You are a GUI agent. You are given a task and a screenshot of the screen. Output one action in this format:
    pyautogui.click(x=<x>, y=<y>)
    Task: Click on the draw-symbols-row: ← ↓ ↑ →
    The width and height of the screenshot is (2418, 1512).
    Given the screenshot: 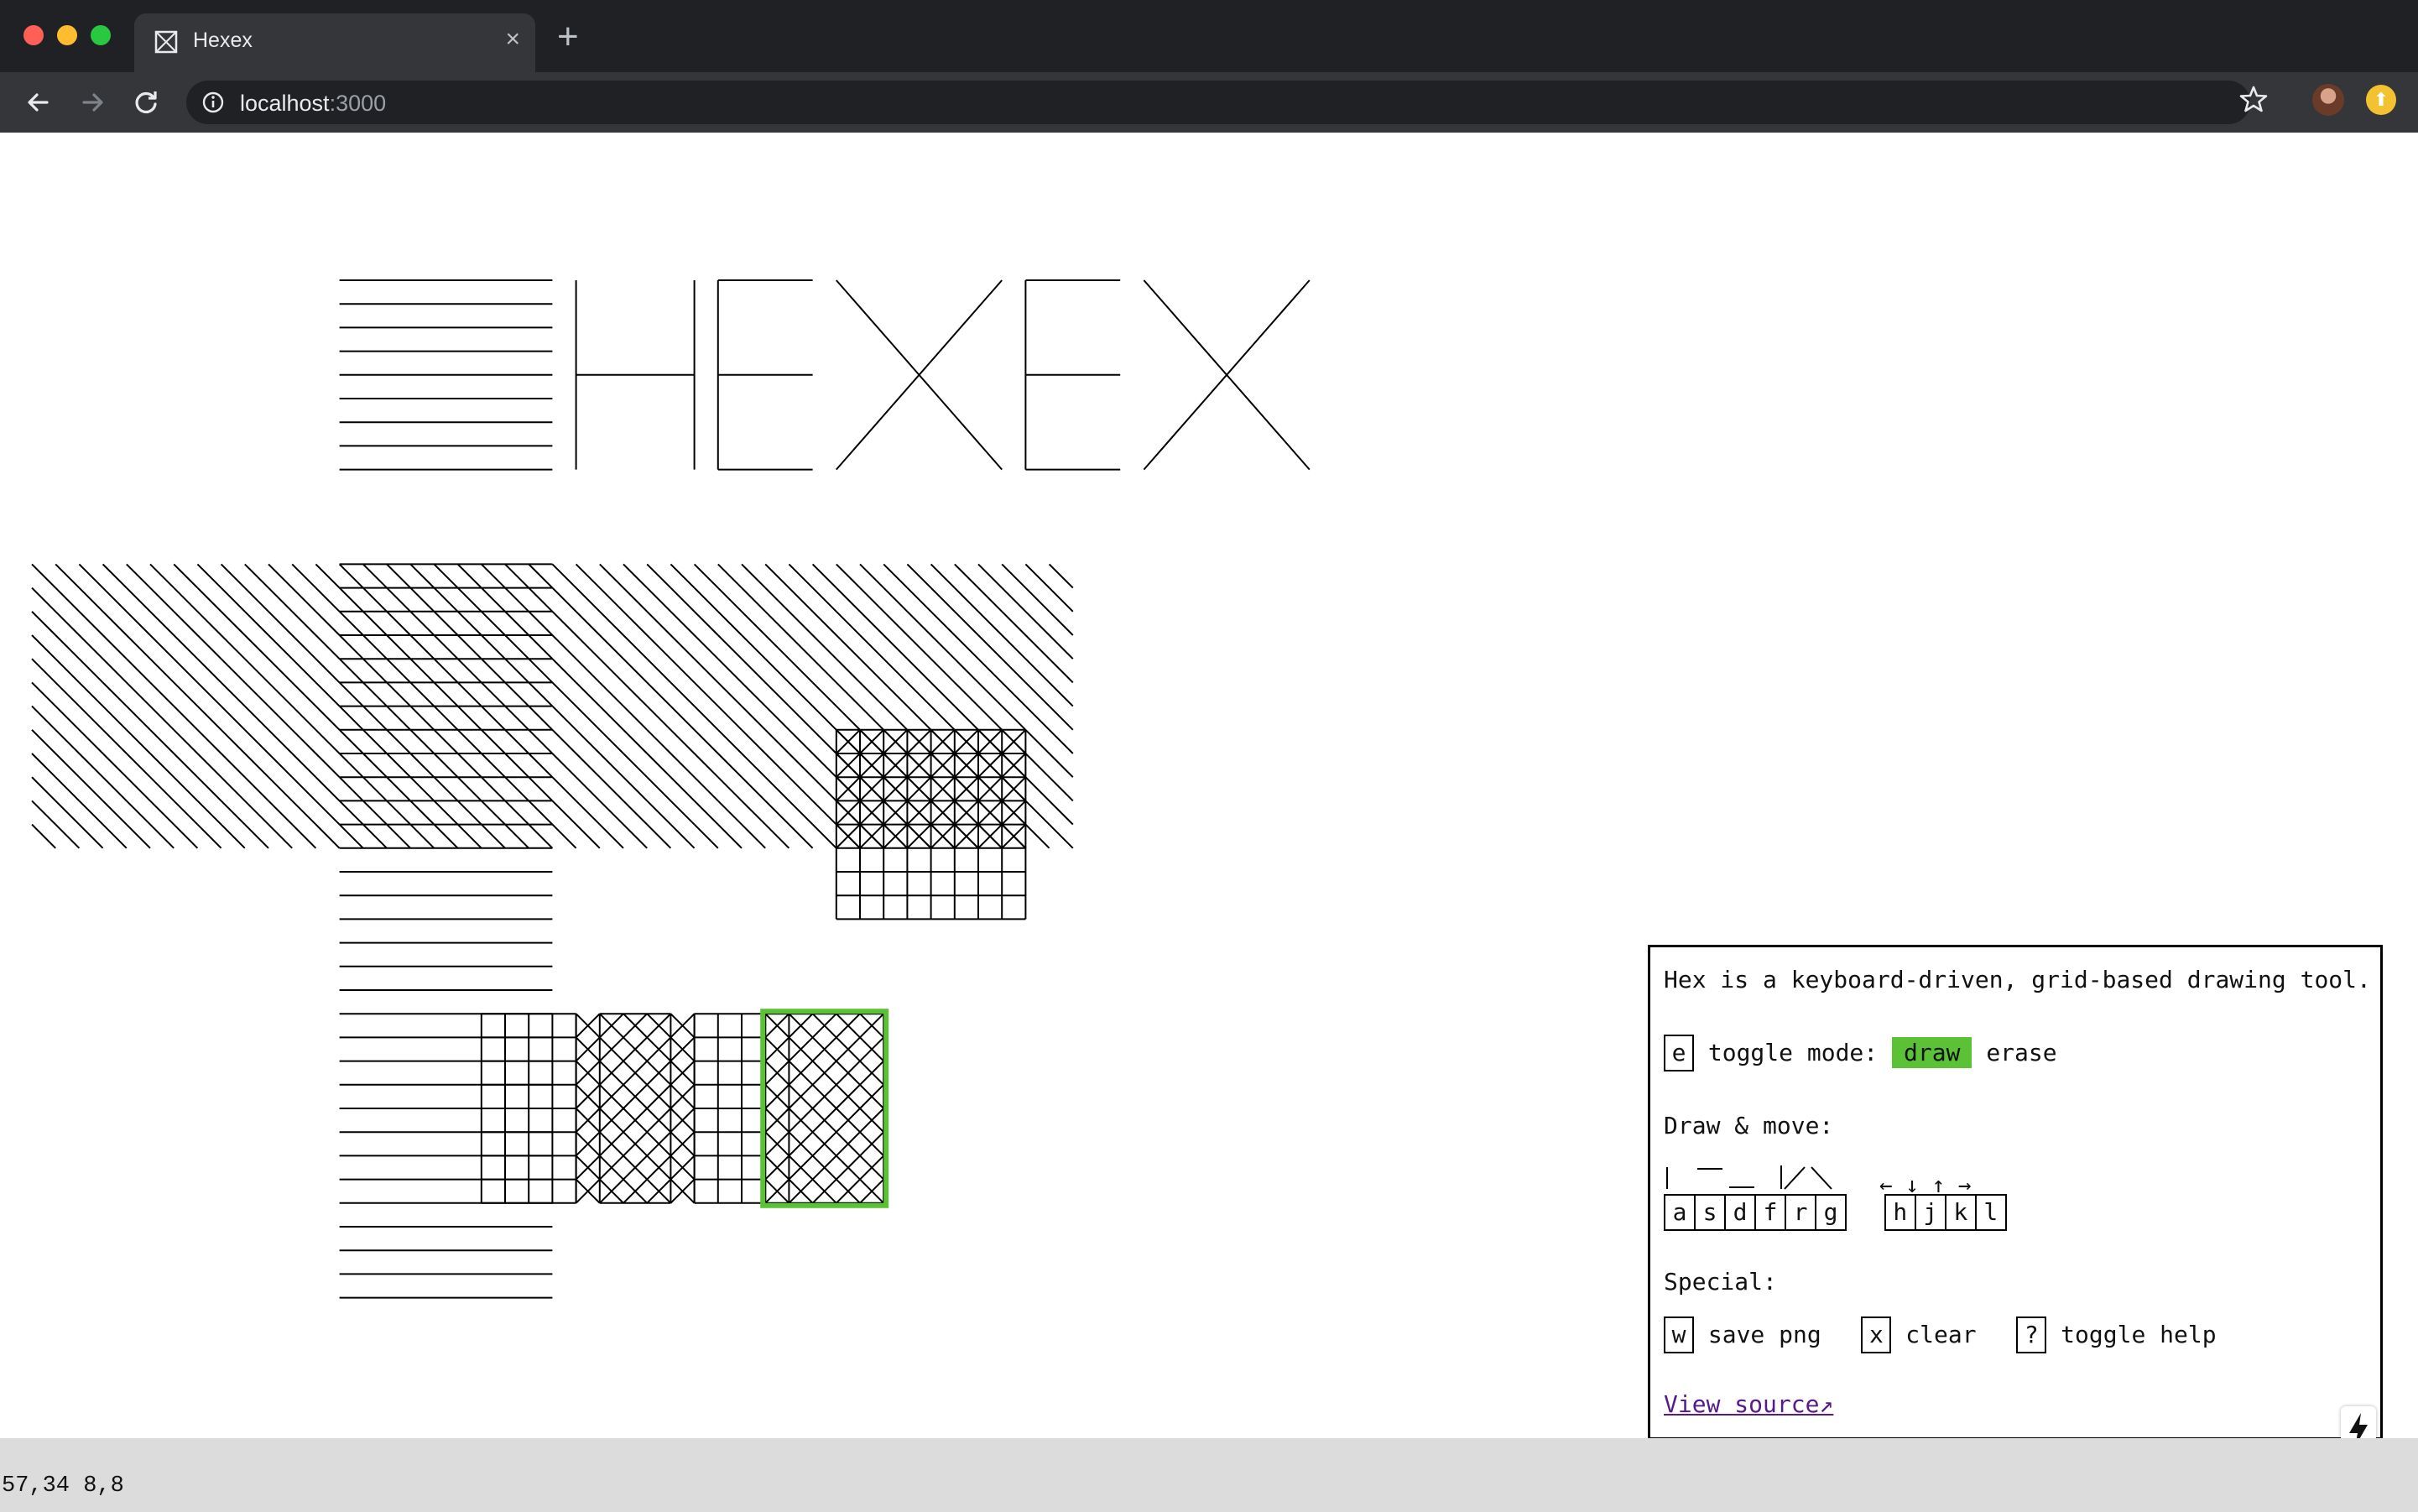 What is the action you would take?
    pyautogui.click(x=1817, y=1179)
    